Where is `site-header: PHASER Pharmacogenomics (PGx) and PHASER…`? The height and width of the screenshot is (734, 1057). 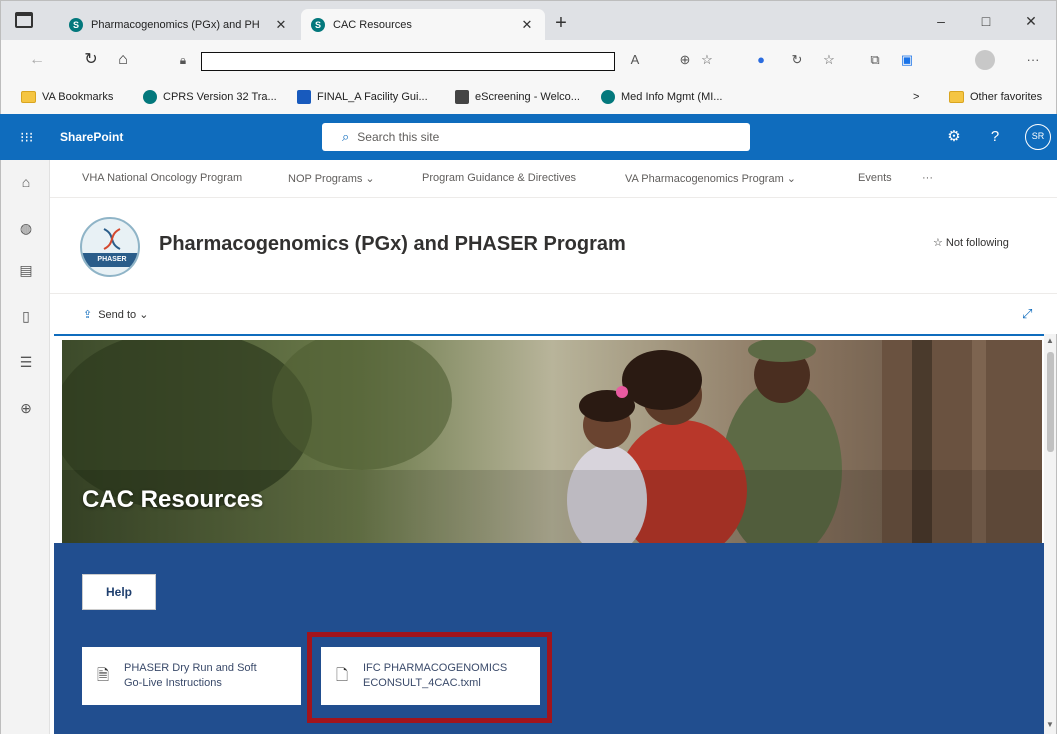 site-header: PHASER Pharmacogenomics (PGx) and PHASER… is located at coordinates (553, 246).